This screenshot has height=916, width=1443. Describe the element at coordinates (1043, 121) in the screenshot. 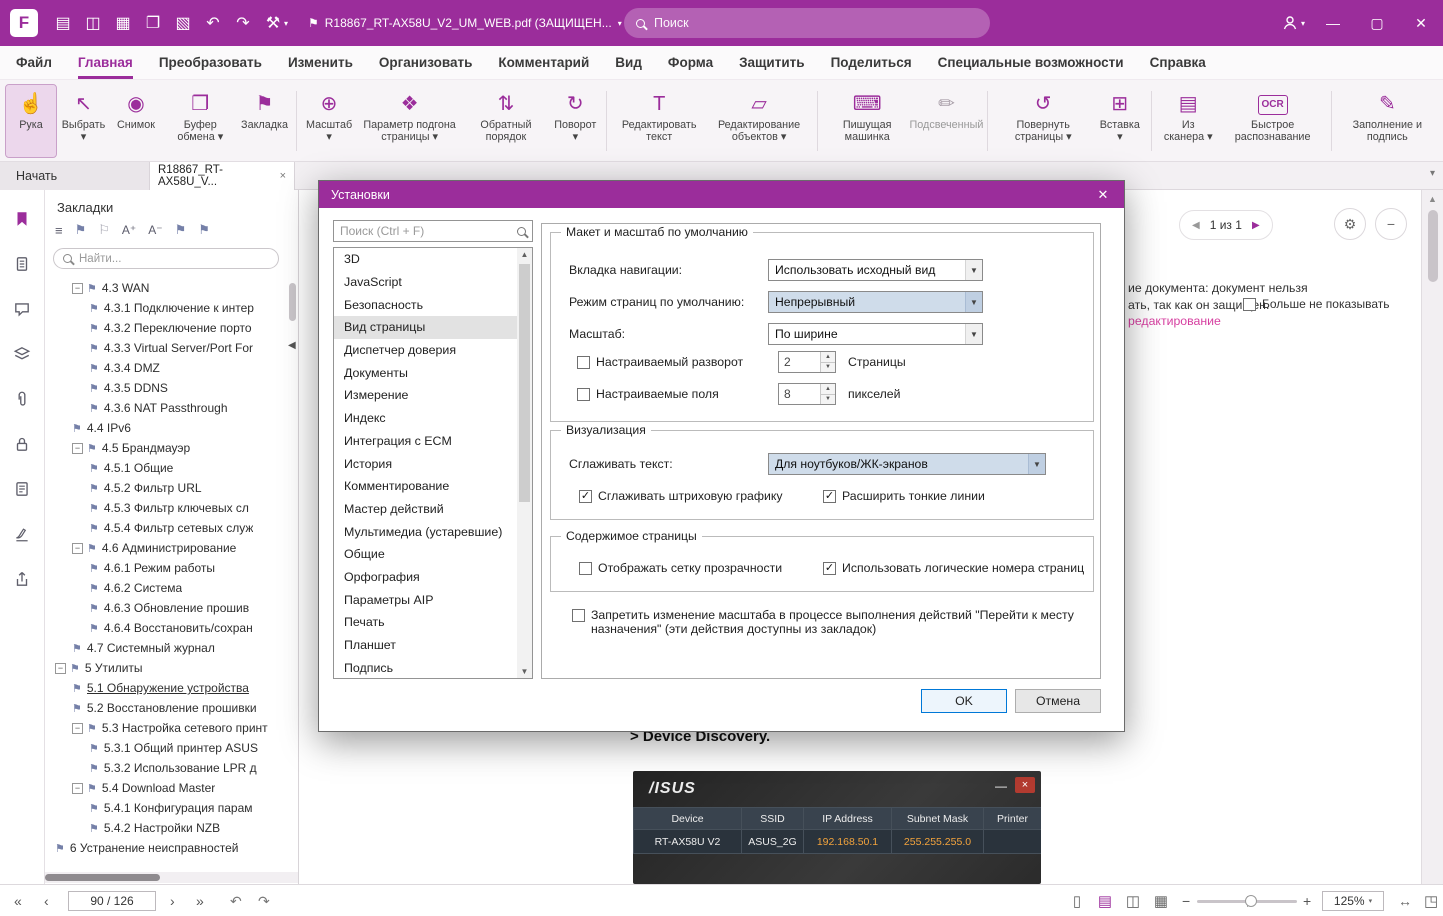

I see `ribbon-rotate-pages-button: ↺ Повернуть страницы ▾` at that location.